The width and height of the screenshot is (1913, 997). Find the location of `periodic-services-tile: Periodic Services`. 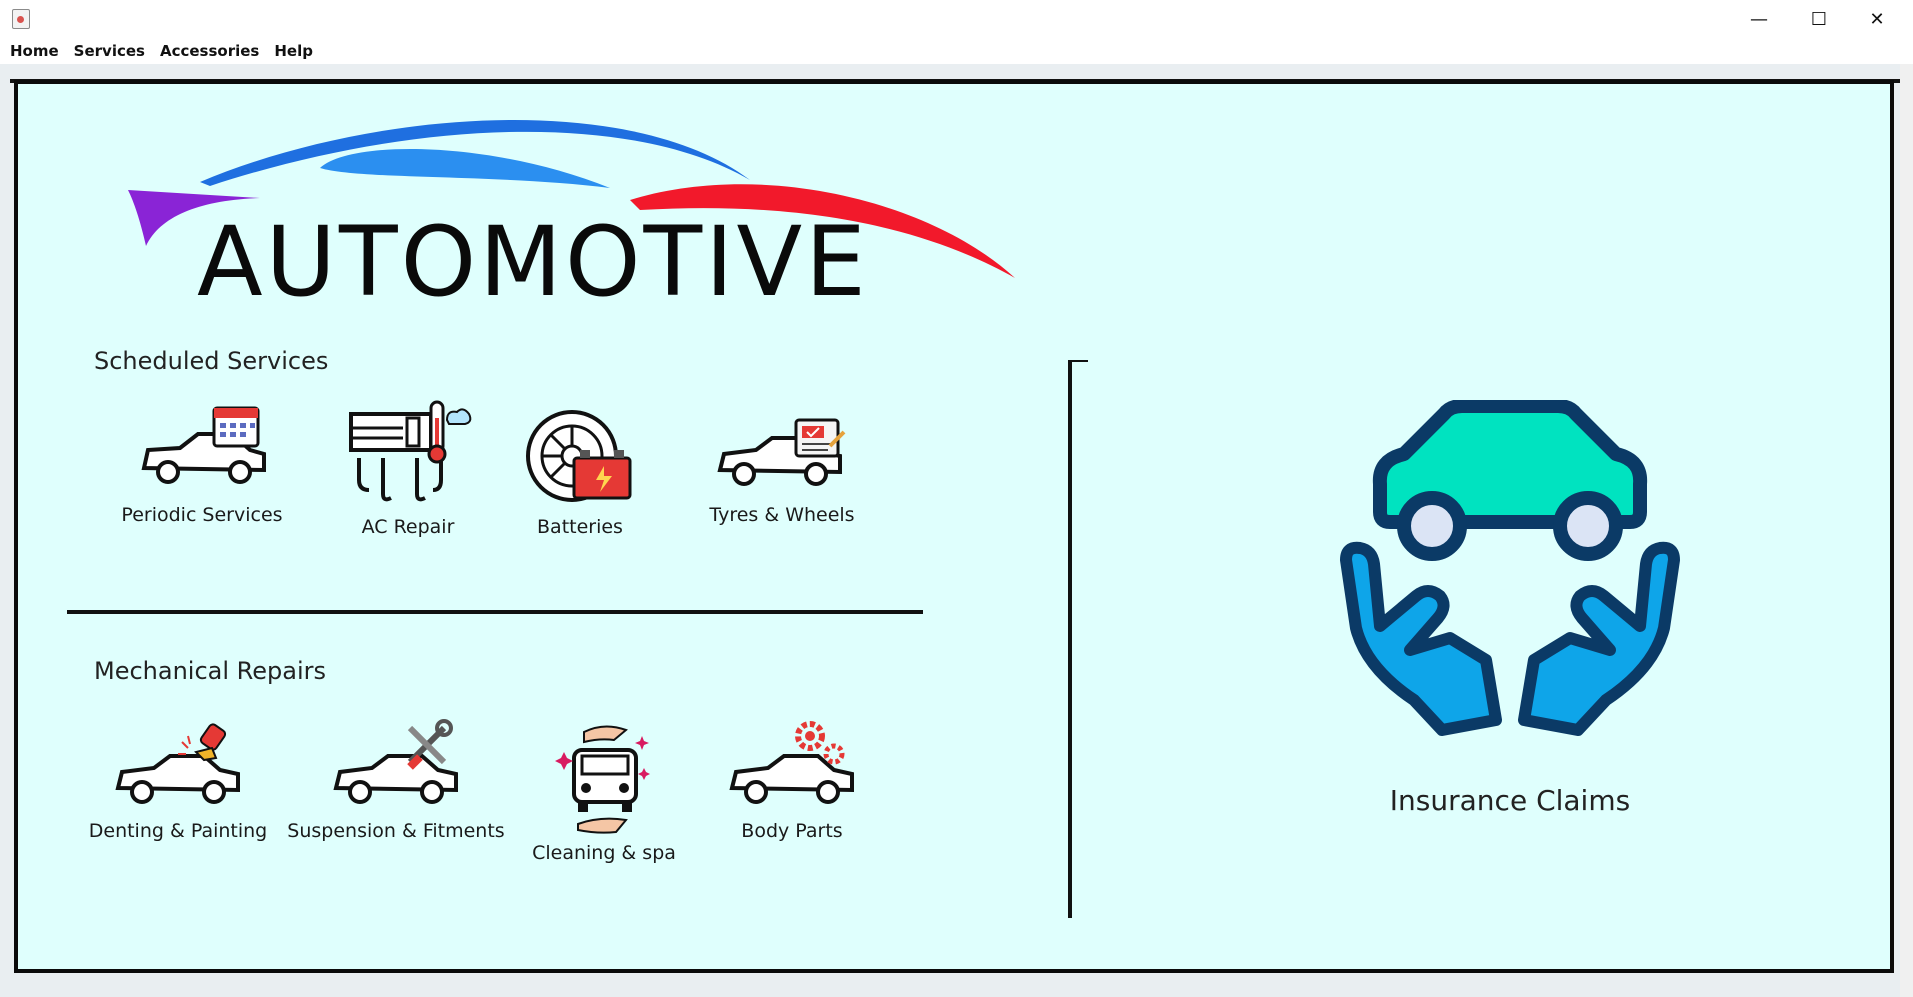

periodic-services-tile: Periodic Services is located at coordinates (202, 462).